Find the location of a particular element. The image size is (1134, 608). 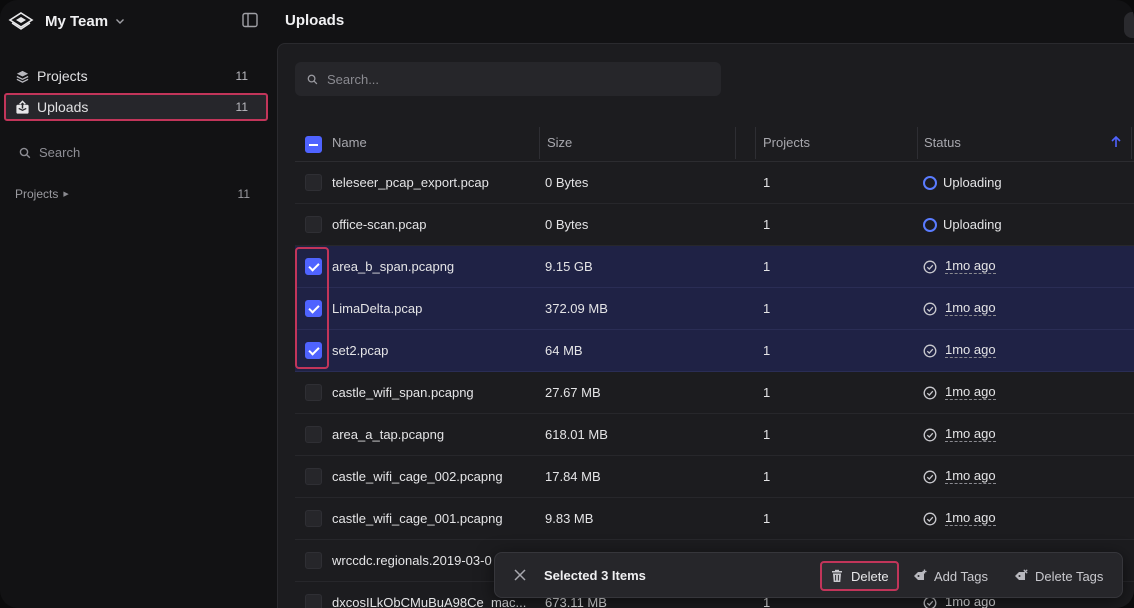

column-header-name: Name is located at coordinates (349, 142).